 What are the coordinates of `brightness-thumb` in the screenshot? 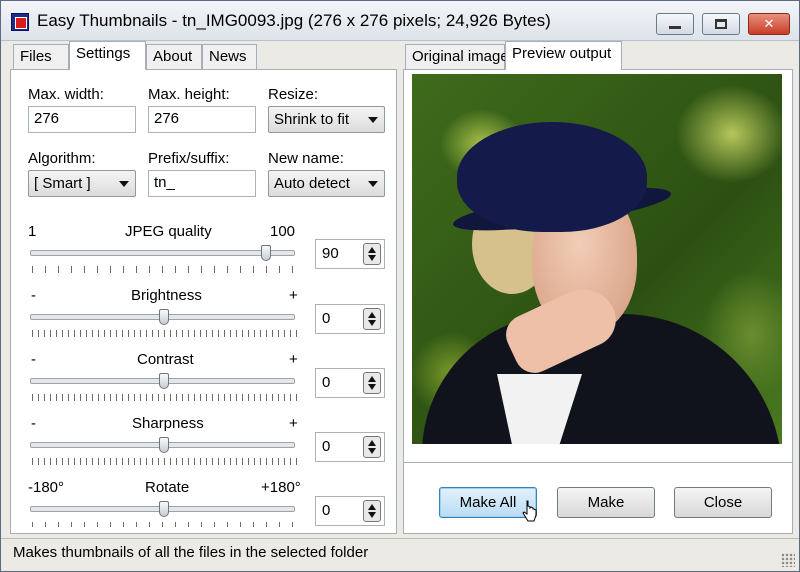 It's located at (164, 317).